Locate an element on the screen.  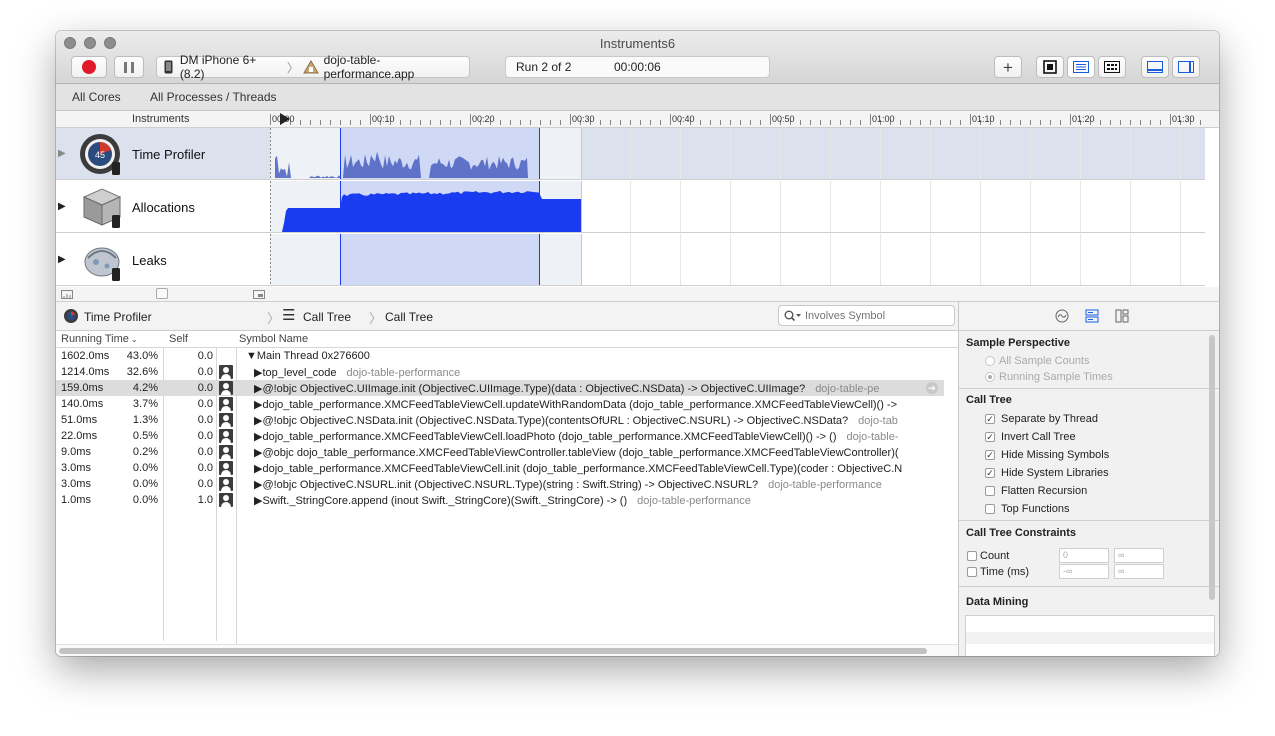
toggle-detail-area-button is located at coordinates (1155, 67).